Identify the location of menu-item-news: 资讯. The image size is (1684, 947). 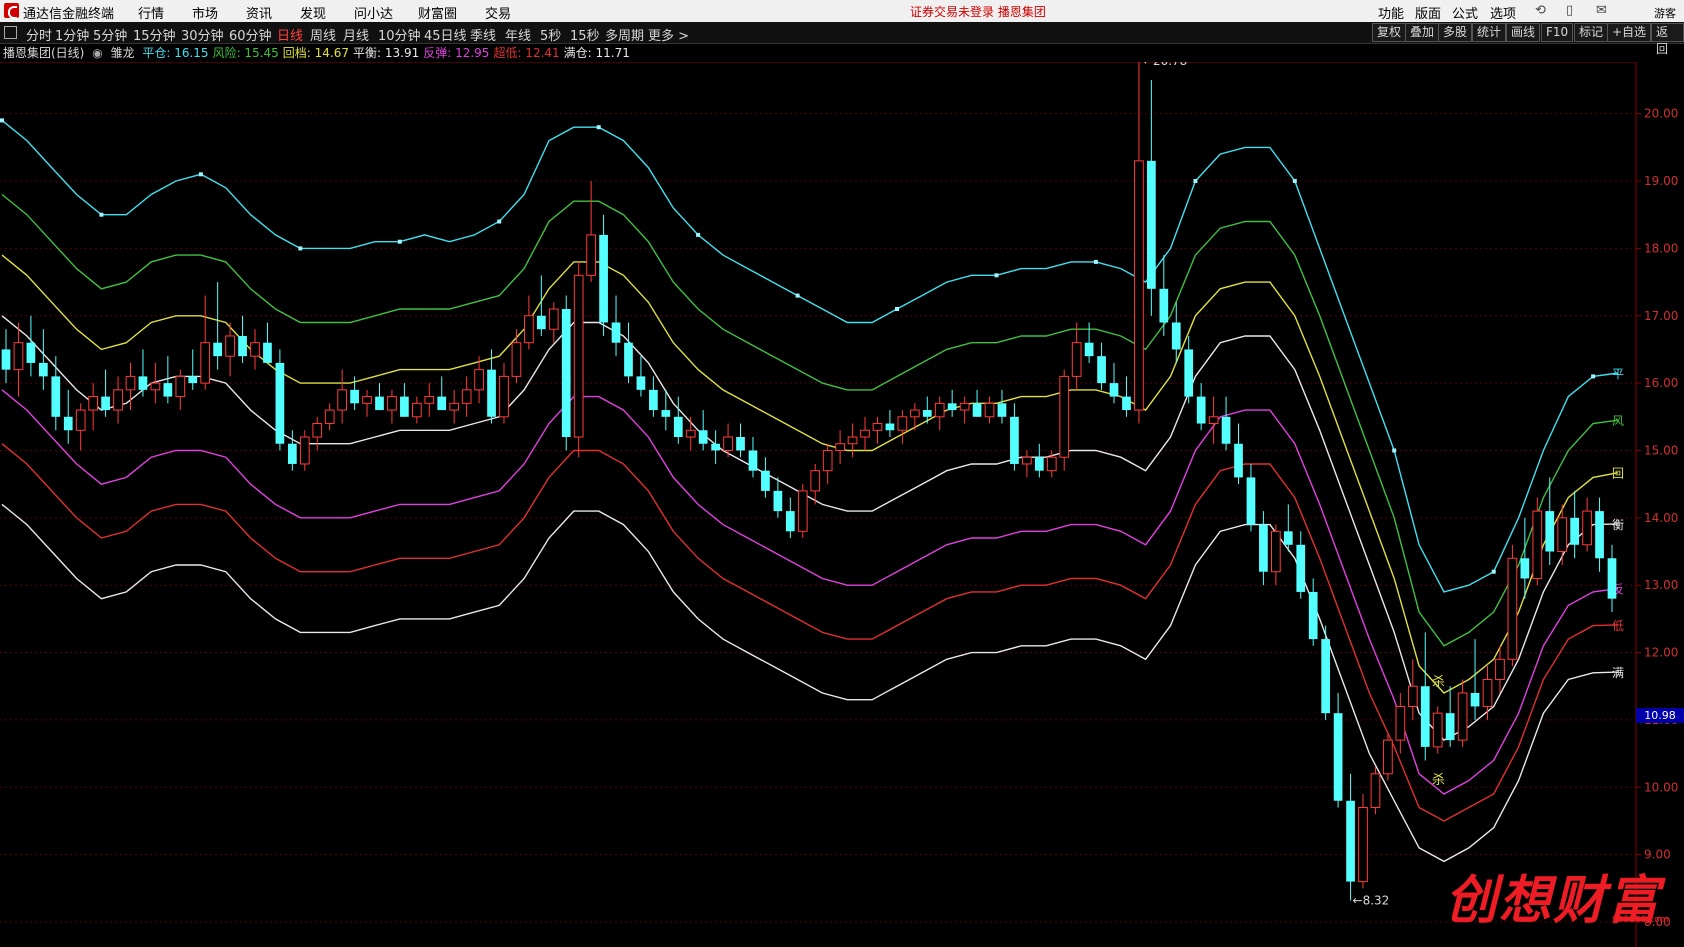
(259, 12).